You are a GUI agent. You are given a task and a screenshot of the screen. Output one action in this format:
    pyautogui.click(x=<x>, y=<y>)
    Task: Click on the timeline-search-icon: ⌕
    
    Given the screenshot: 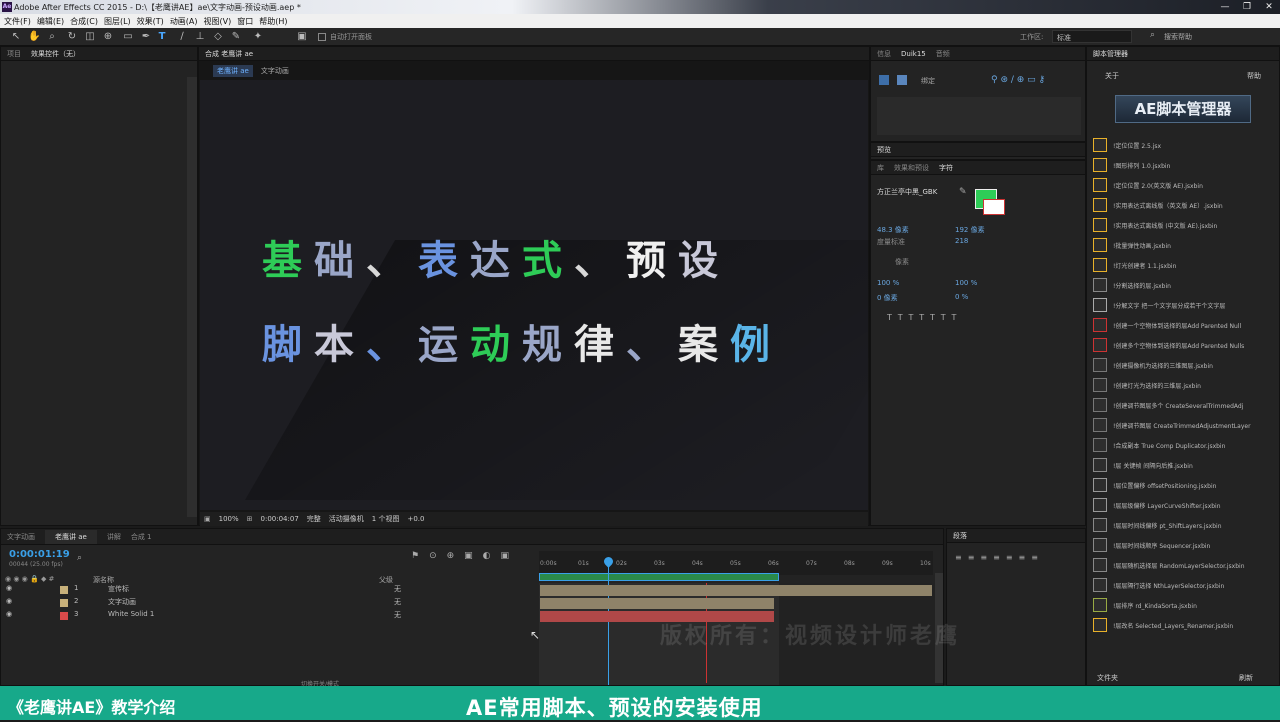 What is the action you would take?
    pyautogui.click(x=79, y=558)
    